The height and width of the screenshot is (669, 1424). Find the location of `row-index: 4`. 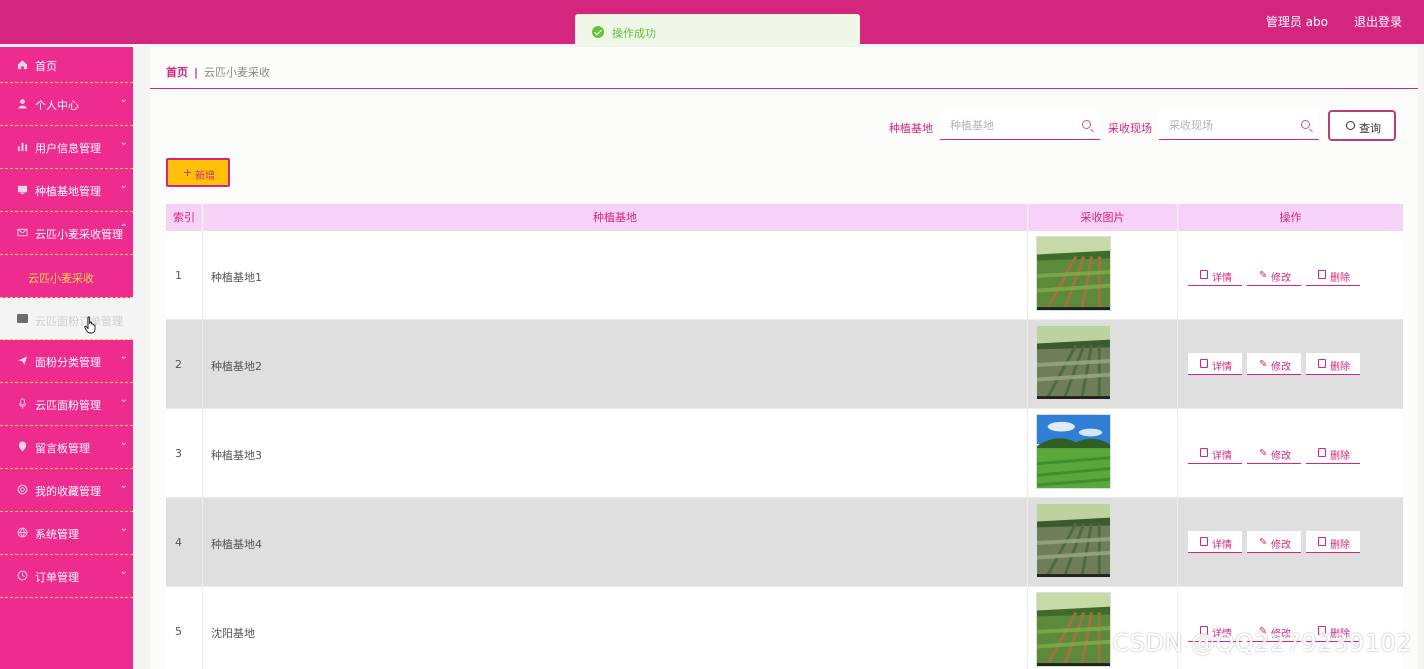

row-index: 4 is located at coordinates (178, 542).